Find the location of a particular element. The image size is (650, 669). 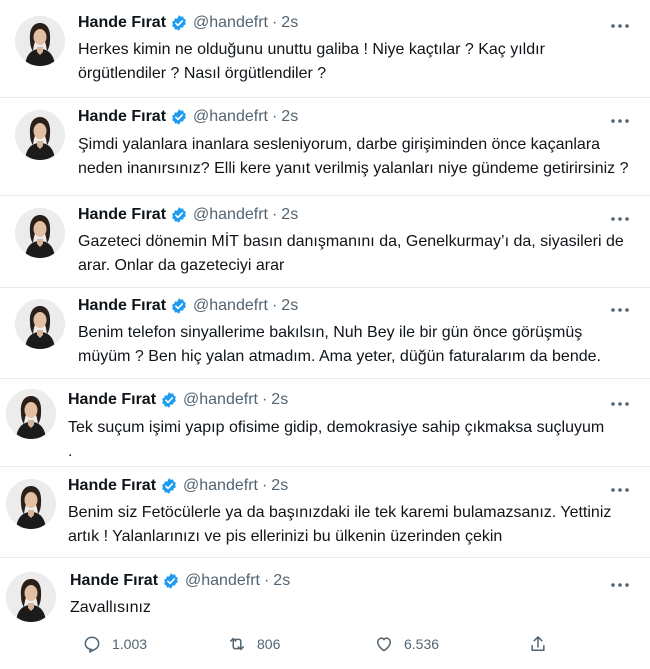

retweet-count: 806 is located at coordinates (269, 644).